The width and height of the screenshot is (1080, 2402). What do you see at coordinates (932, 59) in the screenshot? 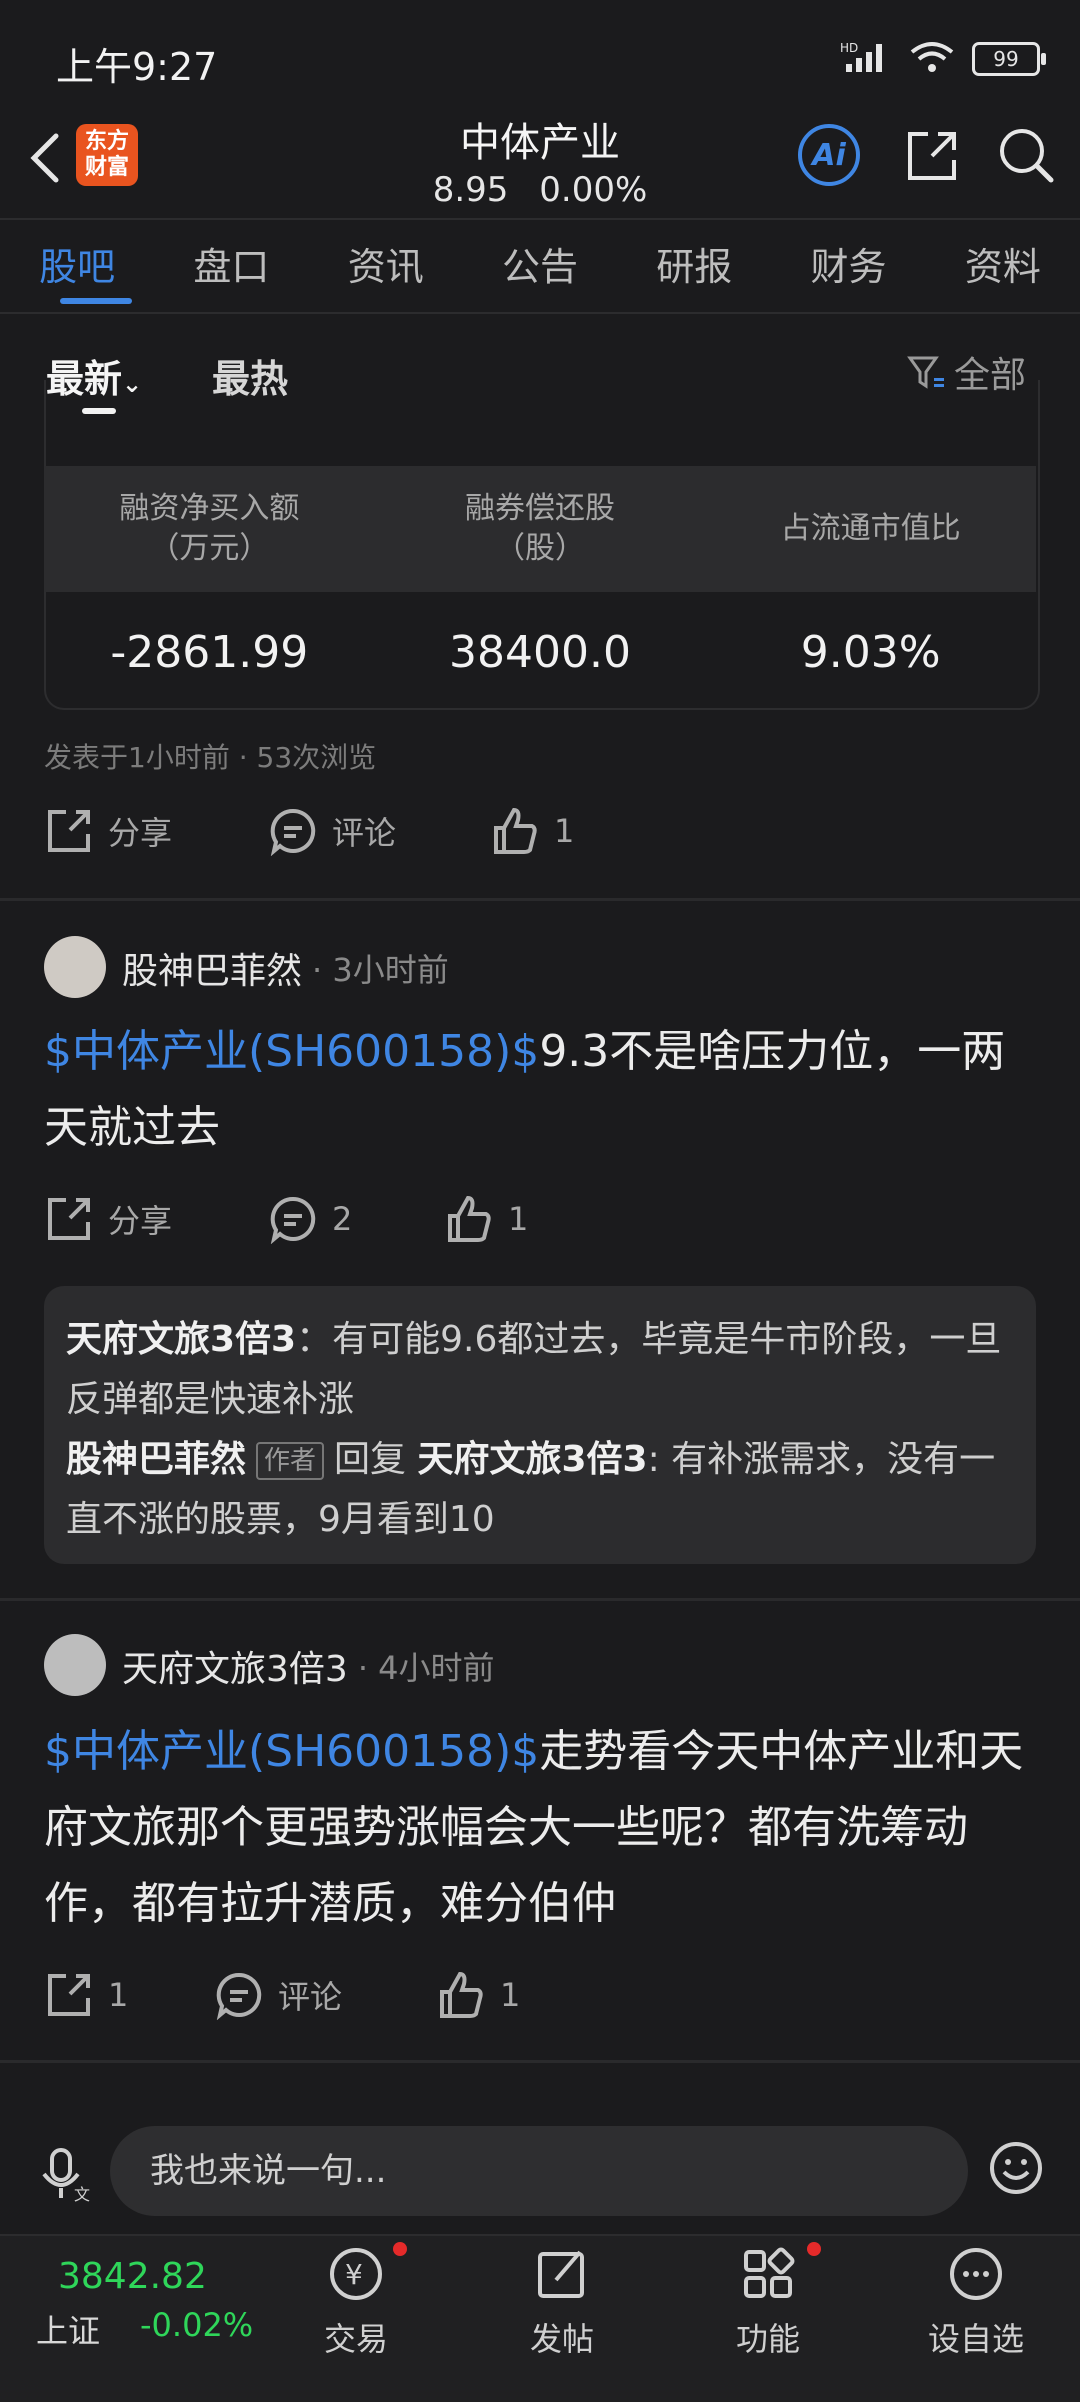
I see `wifi-icon` at bounding box center [932, 59].